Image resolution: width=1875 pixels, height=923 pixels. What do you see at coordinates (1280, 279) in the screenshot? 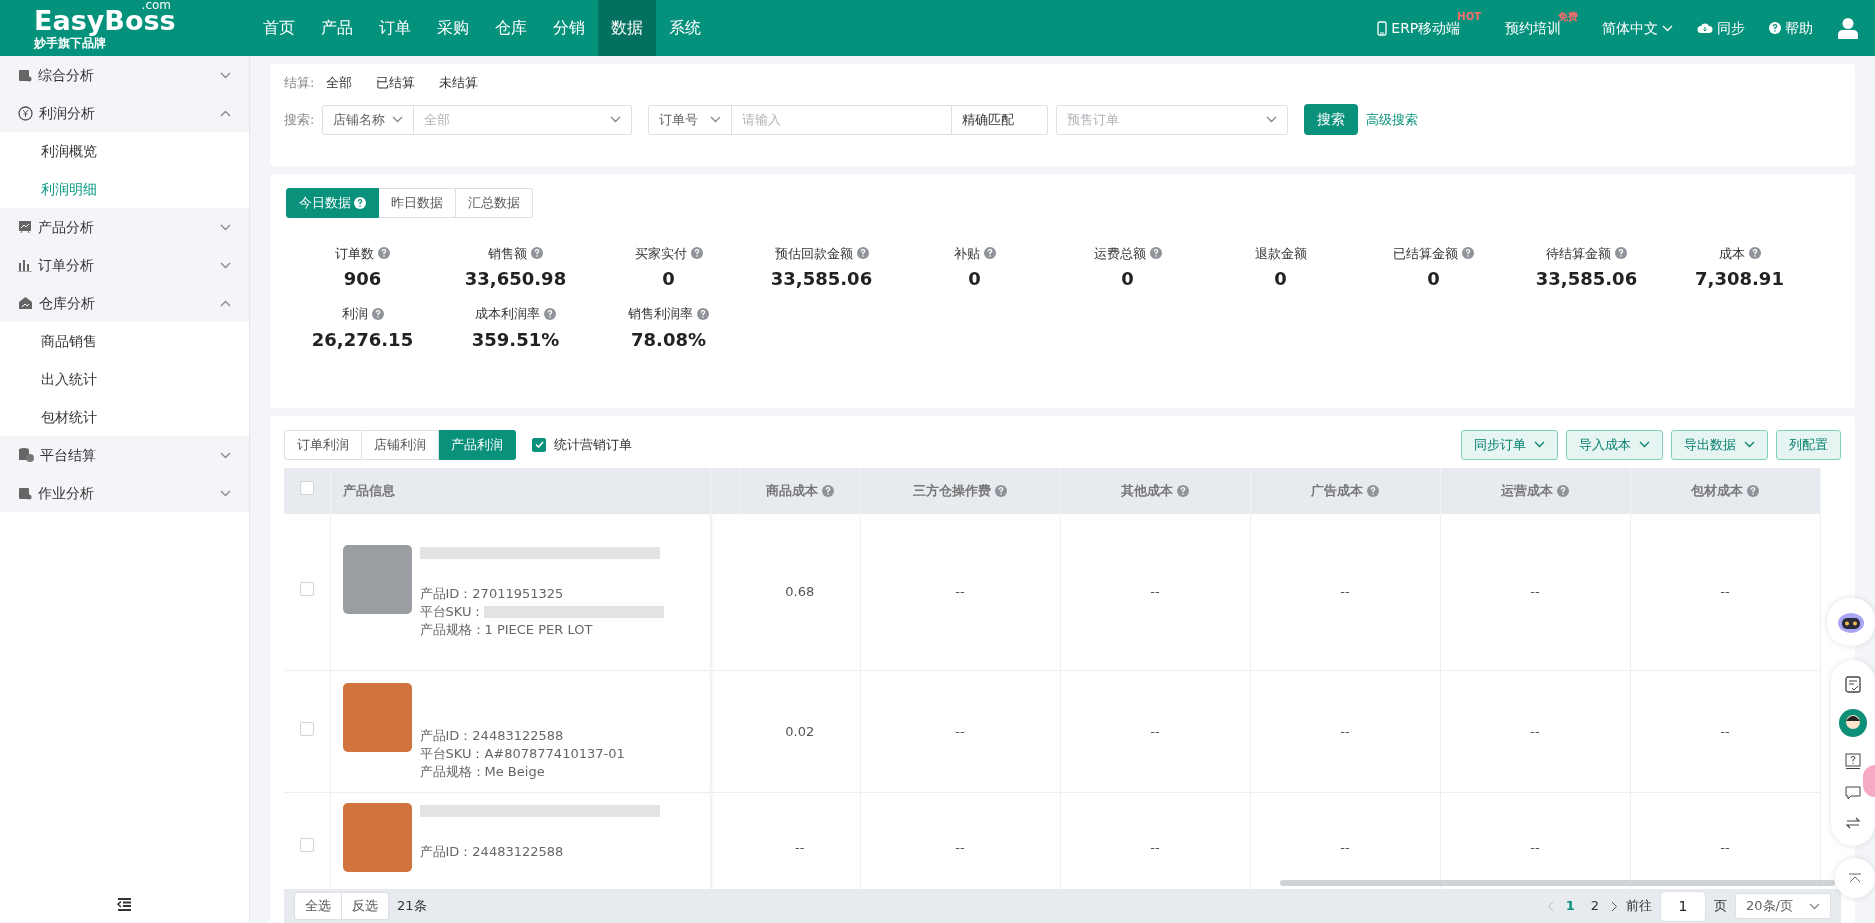
I see `metric-value: 0` at bounding box center [1280, 279].